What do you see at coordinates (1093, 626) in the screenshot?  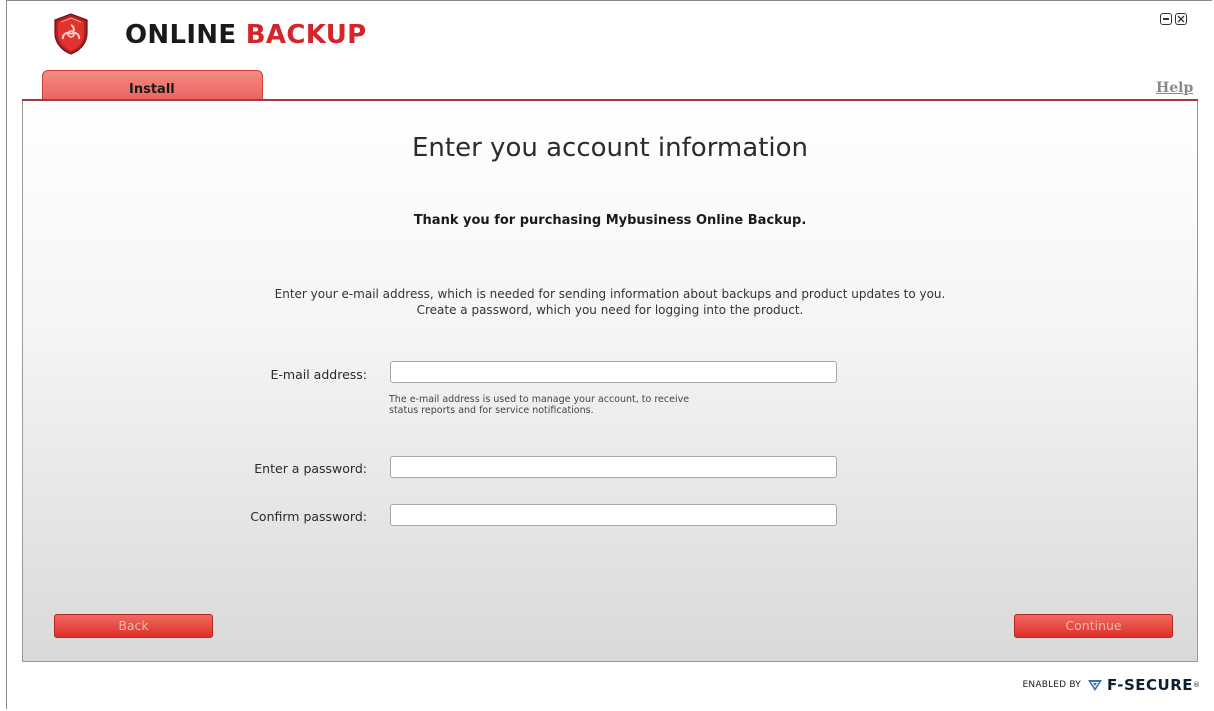 I see `continue-button: Continue` at bounding box center [1093, 626].